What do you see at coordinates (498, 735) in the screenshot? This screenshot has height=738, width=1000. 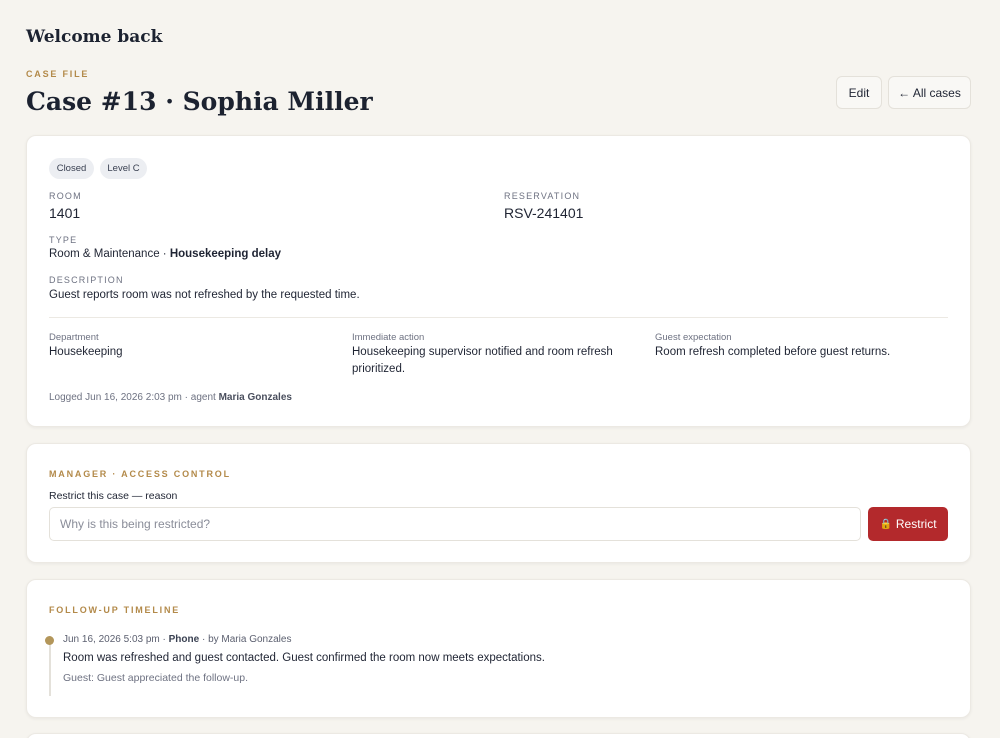 I see `next-card` at bounding box center [498, 735].